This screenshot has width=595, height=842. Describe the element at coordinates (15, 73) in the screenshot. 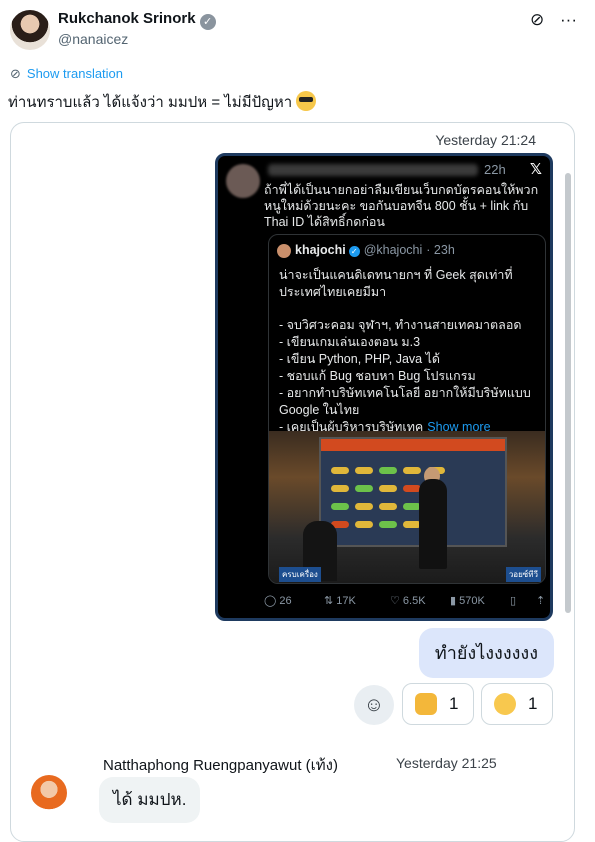

I see `translate-icon: ⊘` at that location.